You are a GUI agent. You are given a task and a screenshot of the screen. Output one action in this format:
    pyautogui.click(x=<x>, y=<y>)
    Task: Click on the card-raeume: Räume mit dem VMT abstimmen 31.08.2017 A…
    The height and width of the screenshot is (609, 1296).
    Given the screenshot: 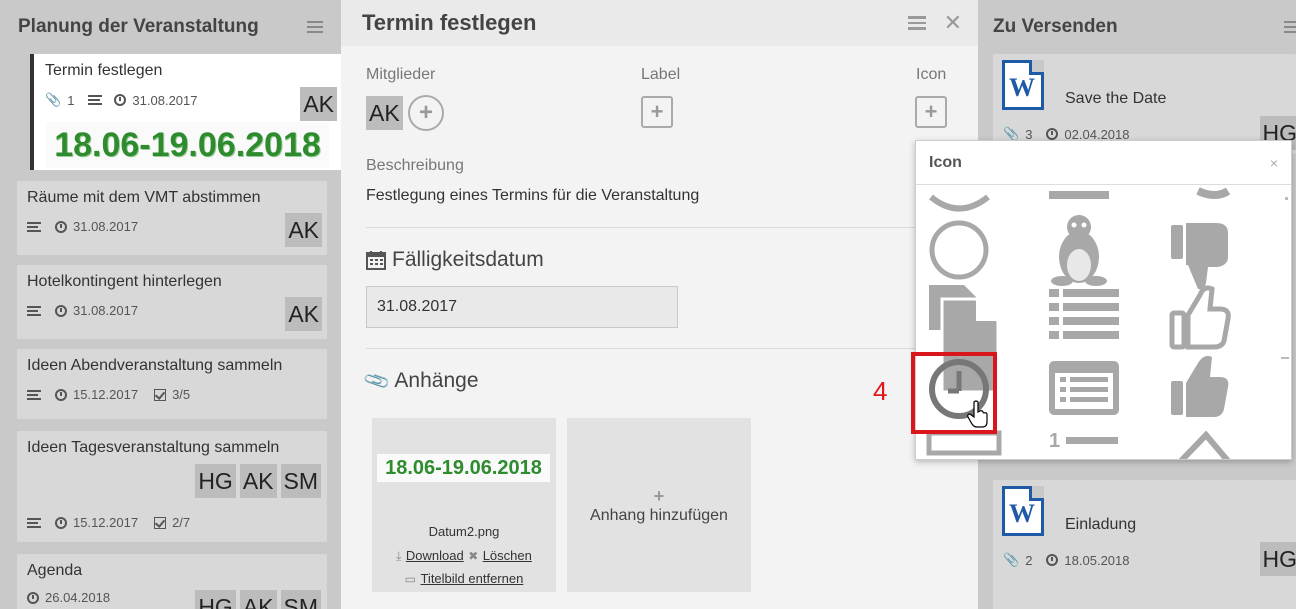 What is the action you would take?
    pyautogui.click(x=172, y=218)
    